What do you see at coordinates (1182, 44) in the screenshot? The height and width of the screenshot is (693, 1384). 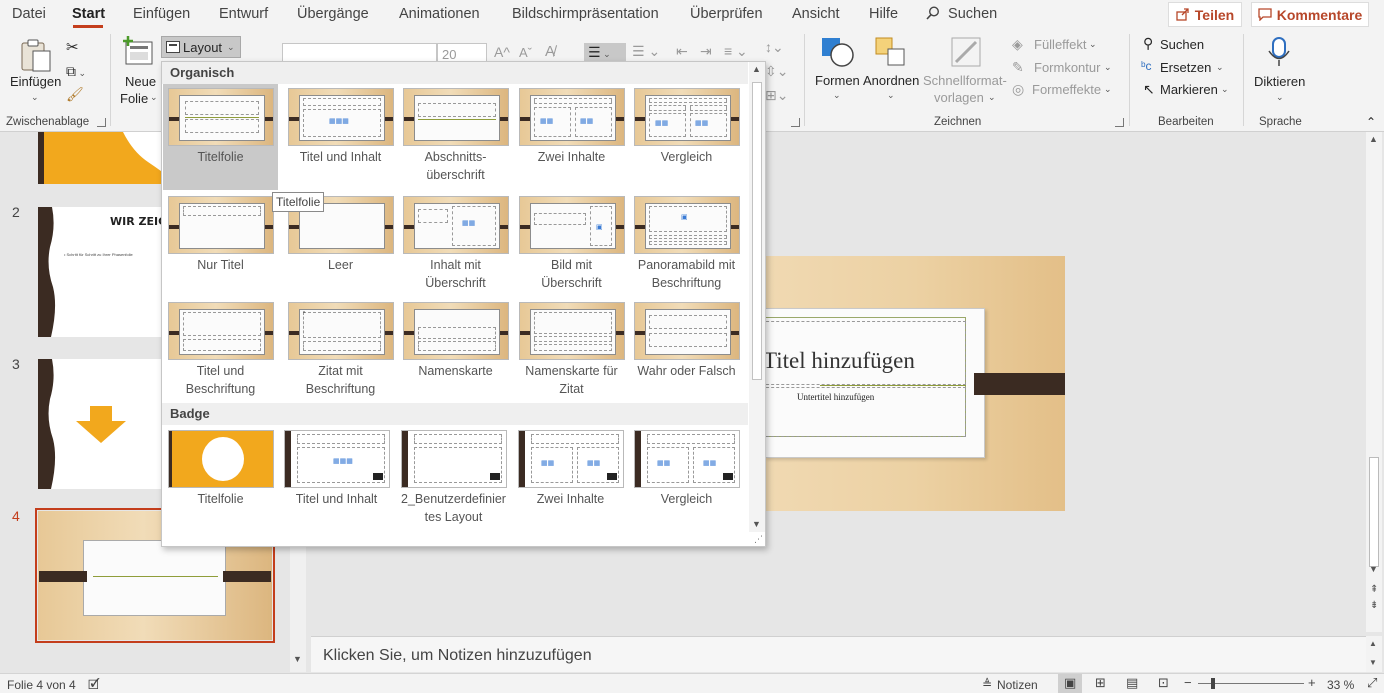 I see `find-label: Suchen` at bounding box center [1182, 44].